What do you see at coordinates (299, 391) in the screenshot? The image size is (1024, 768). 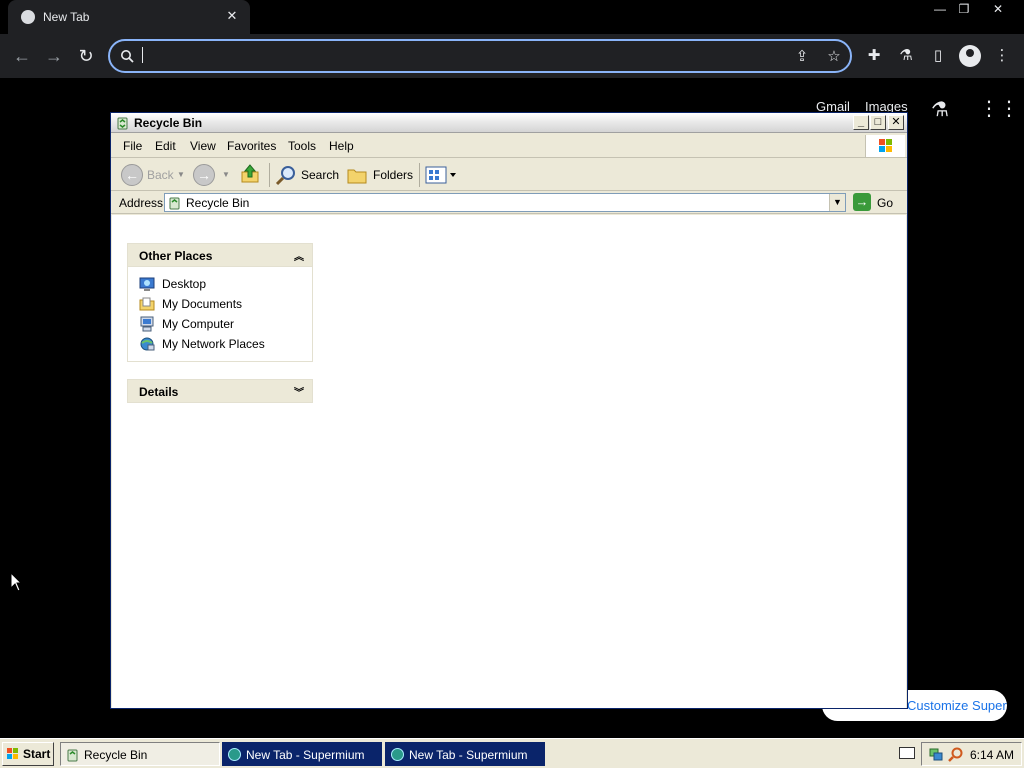 I see `expand-chevron-icon: ︾` at bounding box center [299, 391].